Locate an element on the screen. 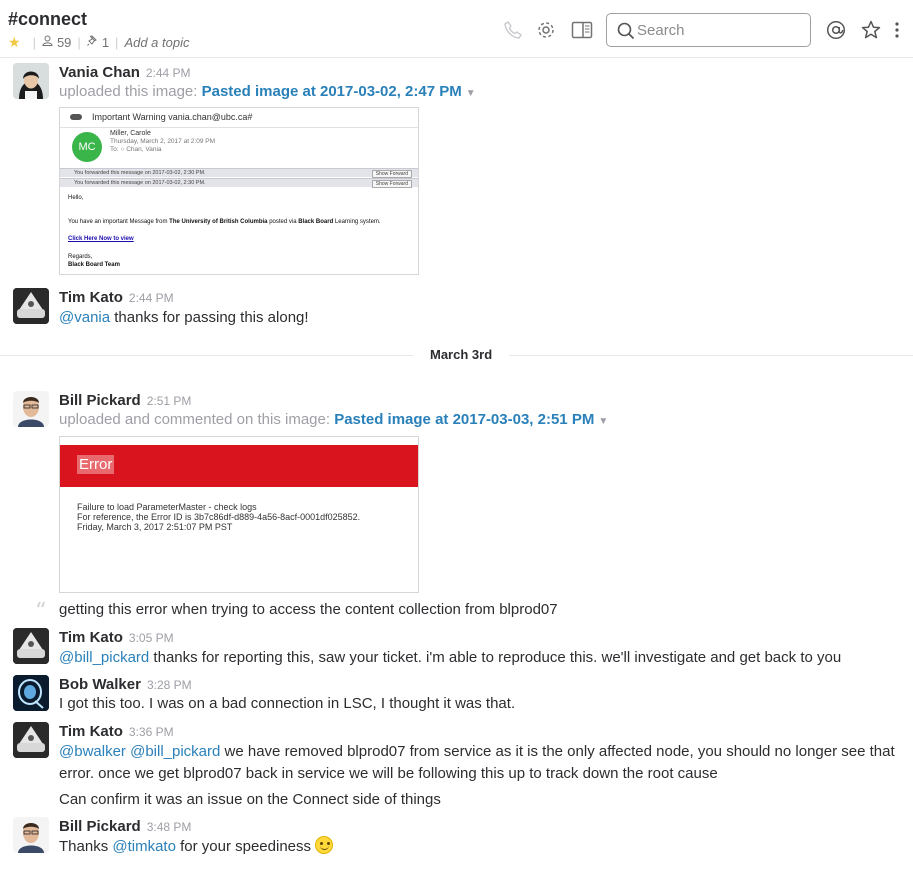 This screenshot has width=913, height=874. add-topic-link: Add a topic is located at coordinates (156, 42).